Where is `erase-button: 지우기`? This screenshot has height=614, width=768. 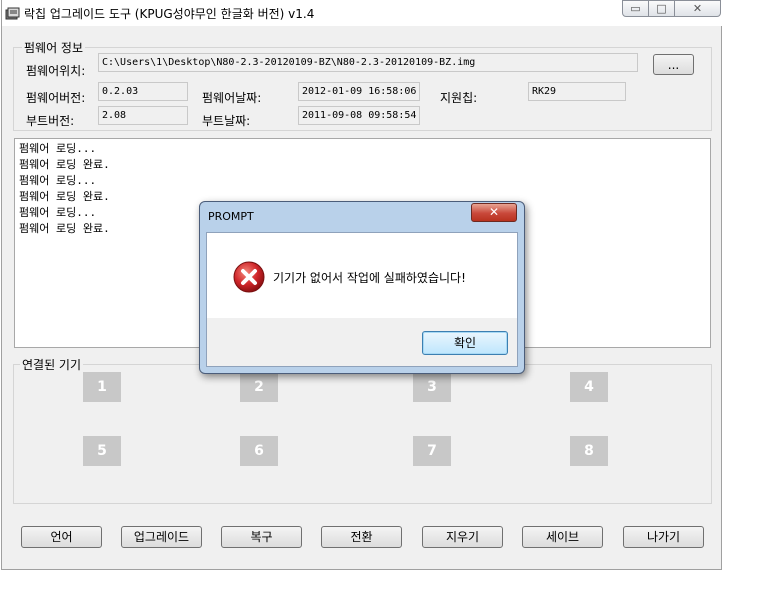
erase-button: 지우기 is located at coordinates (462, 537).